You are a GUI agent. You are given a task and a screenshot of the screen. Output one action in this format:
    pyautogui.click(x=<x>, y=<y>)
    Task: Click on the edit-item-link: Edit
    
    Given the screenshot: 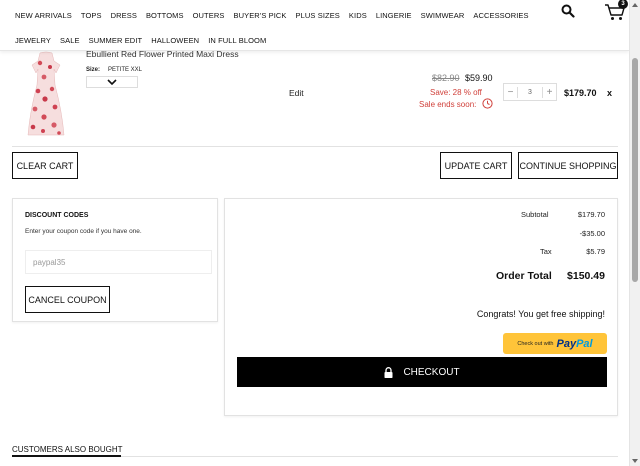 What is the action you would take?
    pyautogui.click(x=296, y=93)
    